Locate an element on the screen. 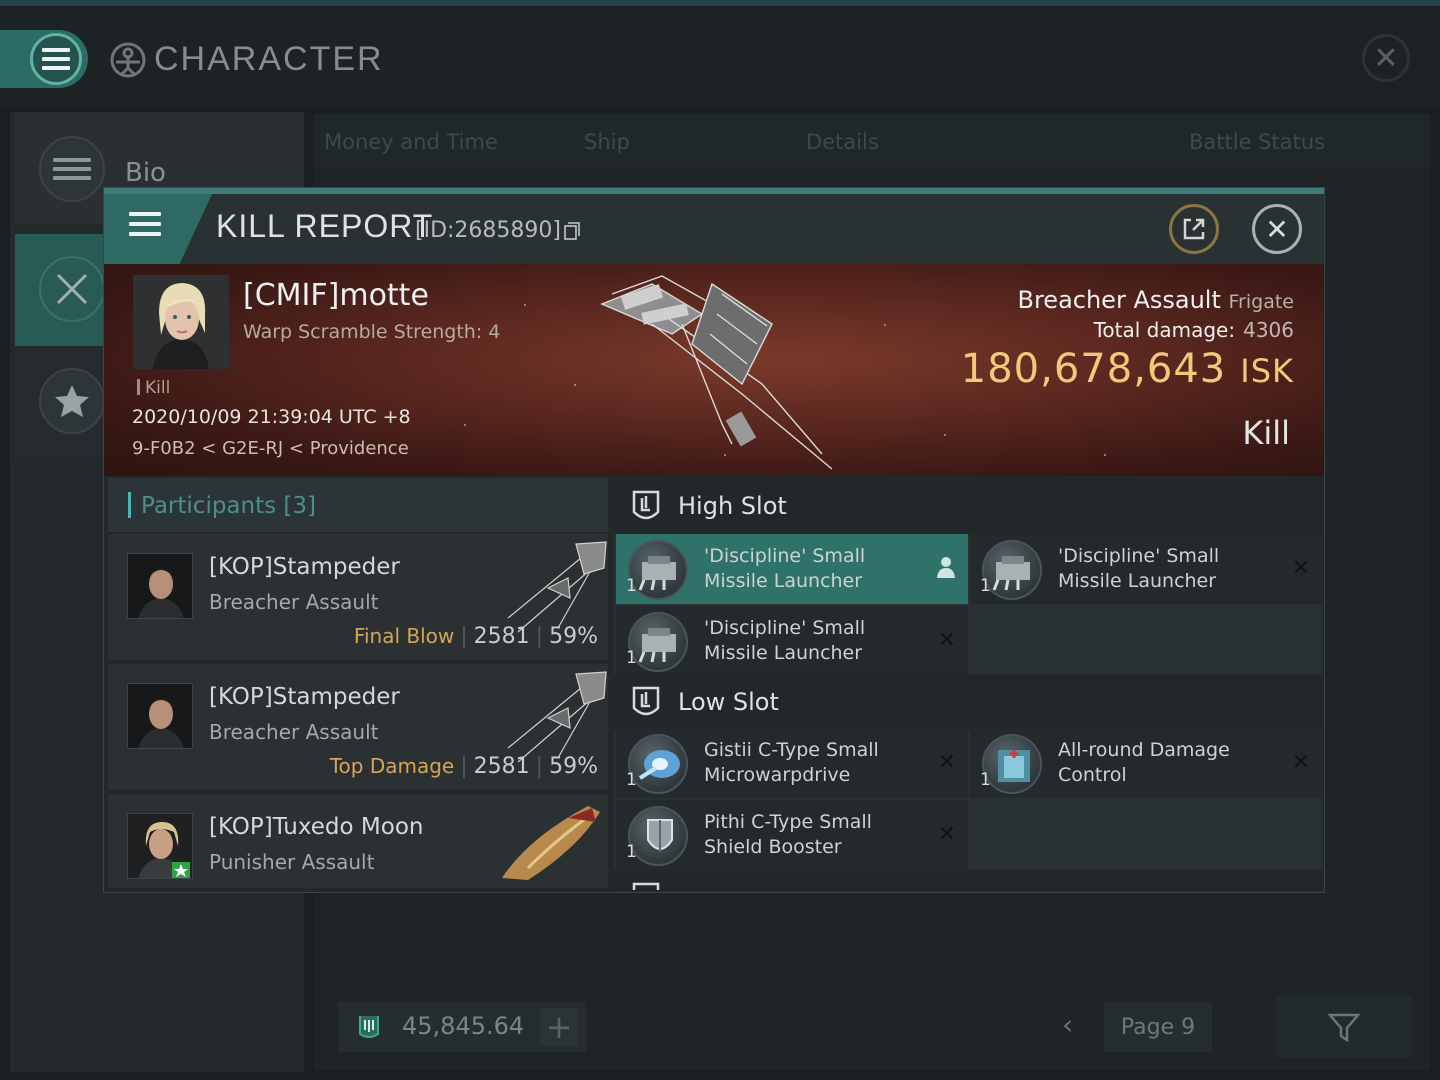 Image resolution: width=1440 pixels, height=1080 pixels. item-name: Gistii C-Type Small Microwarpdrive is located at coordinates (791, 762).